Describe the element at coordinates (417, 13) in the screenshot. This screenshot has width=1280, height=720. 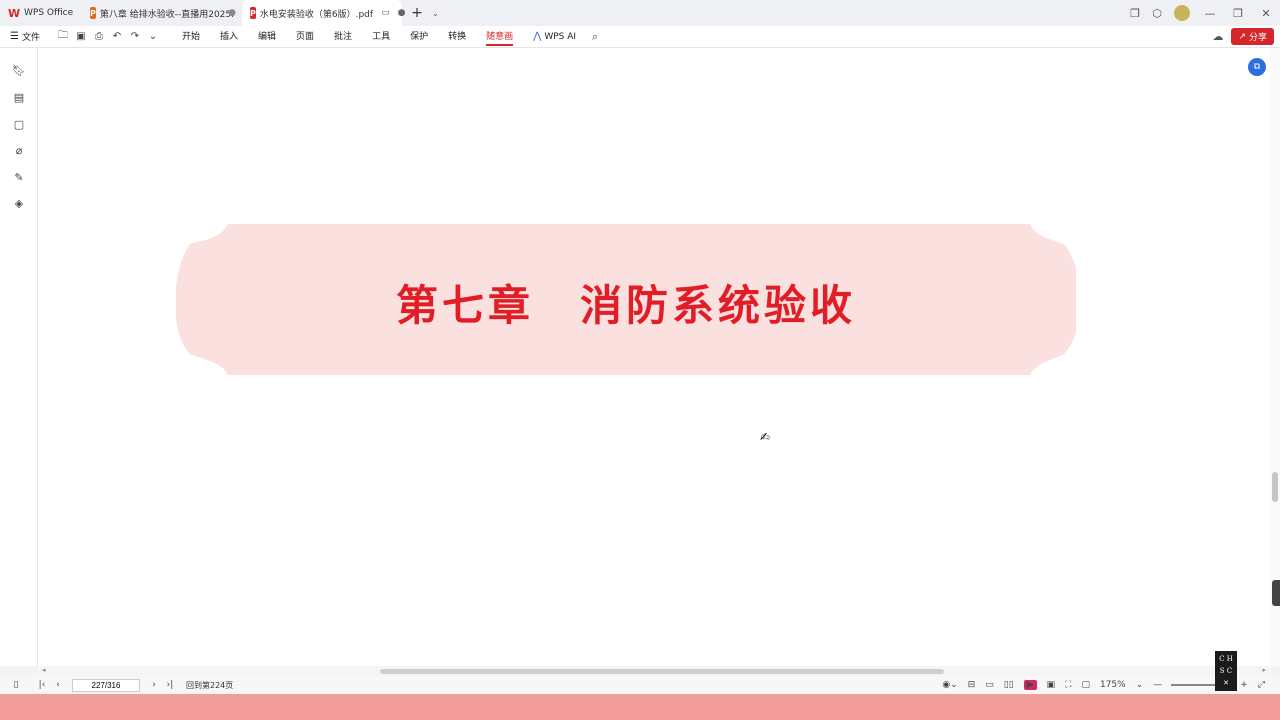
I see `new-tab-plus-icon: +` at that location.